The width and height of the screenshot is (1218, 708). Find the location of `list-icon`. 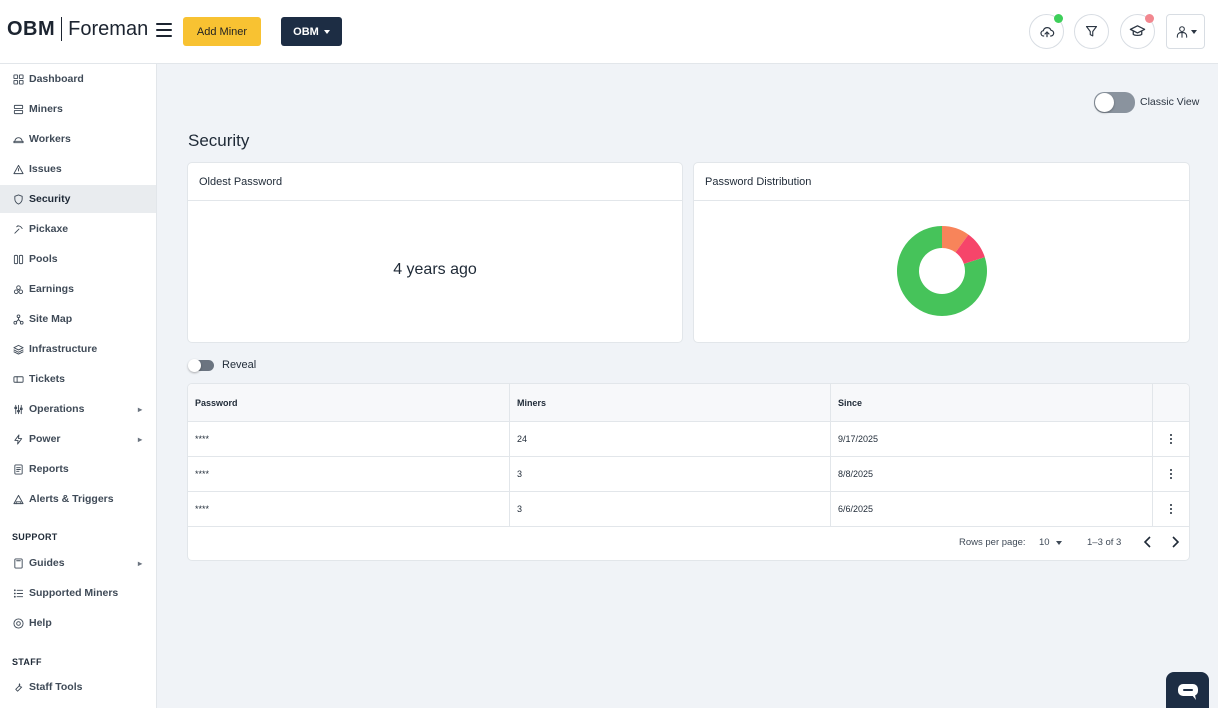

list-icon is located at coordinates (18, 593).